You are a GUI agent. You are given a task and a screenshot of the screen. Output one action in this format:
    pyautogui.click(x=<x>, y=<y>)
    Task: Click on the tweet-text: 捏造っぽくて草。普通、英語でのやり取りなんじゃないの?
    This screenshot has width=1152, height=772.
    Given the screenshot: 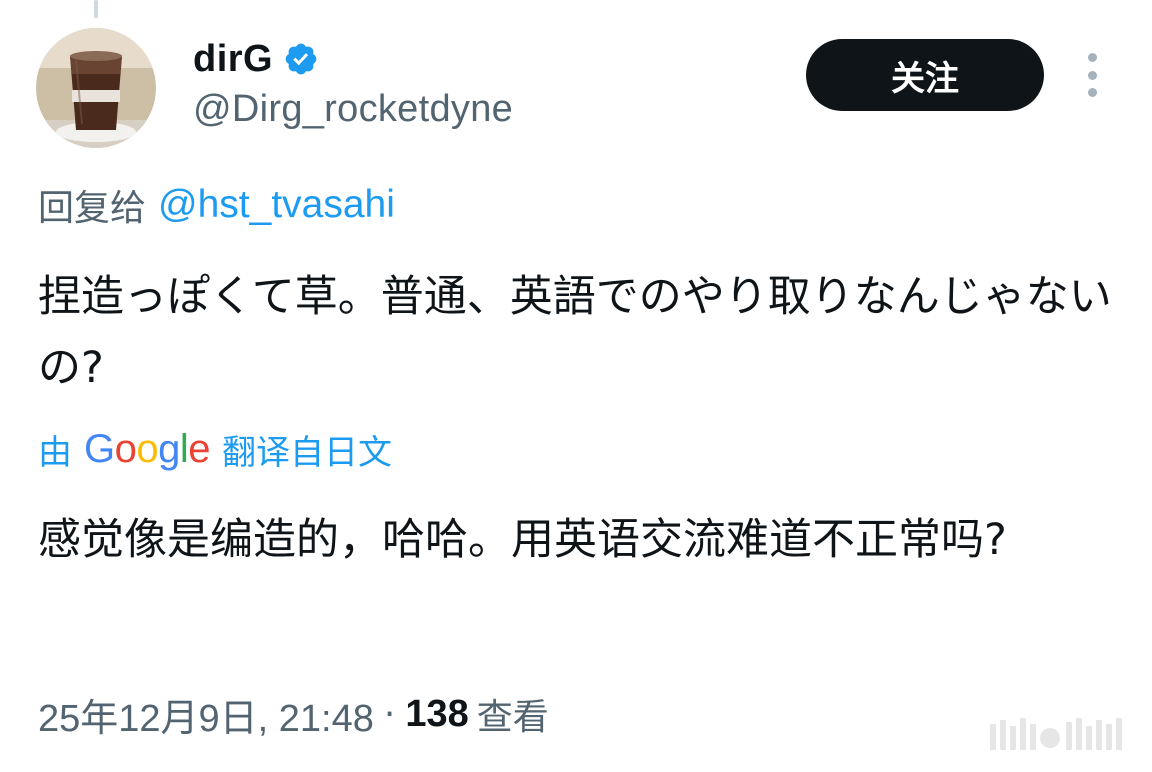 What is the action you would take?
    pyautogui.click(x=575, y=332)
    